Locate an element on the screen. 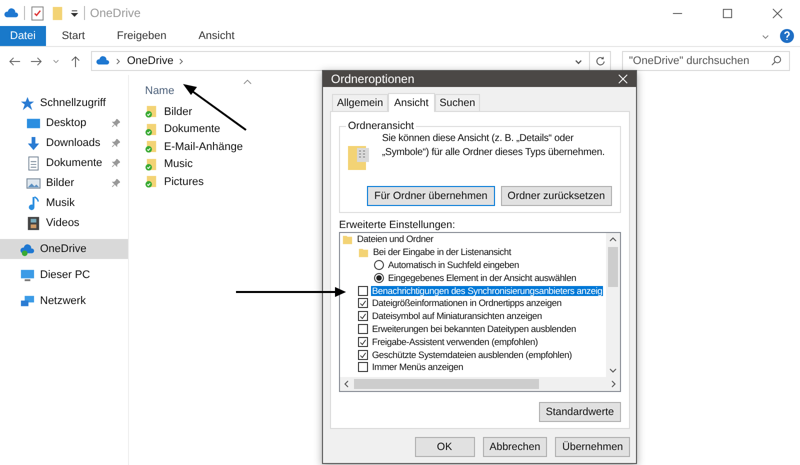 The width and height of the screenshot is (800, 465). dialog-button: Für Ordner übernehmen is located at coordinates (431, 196).